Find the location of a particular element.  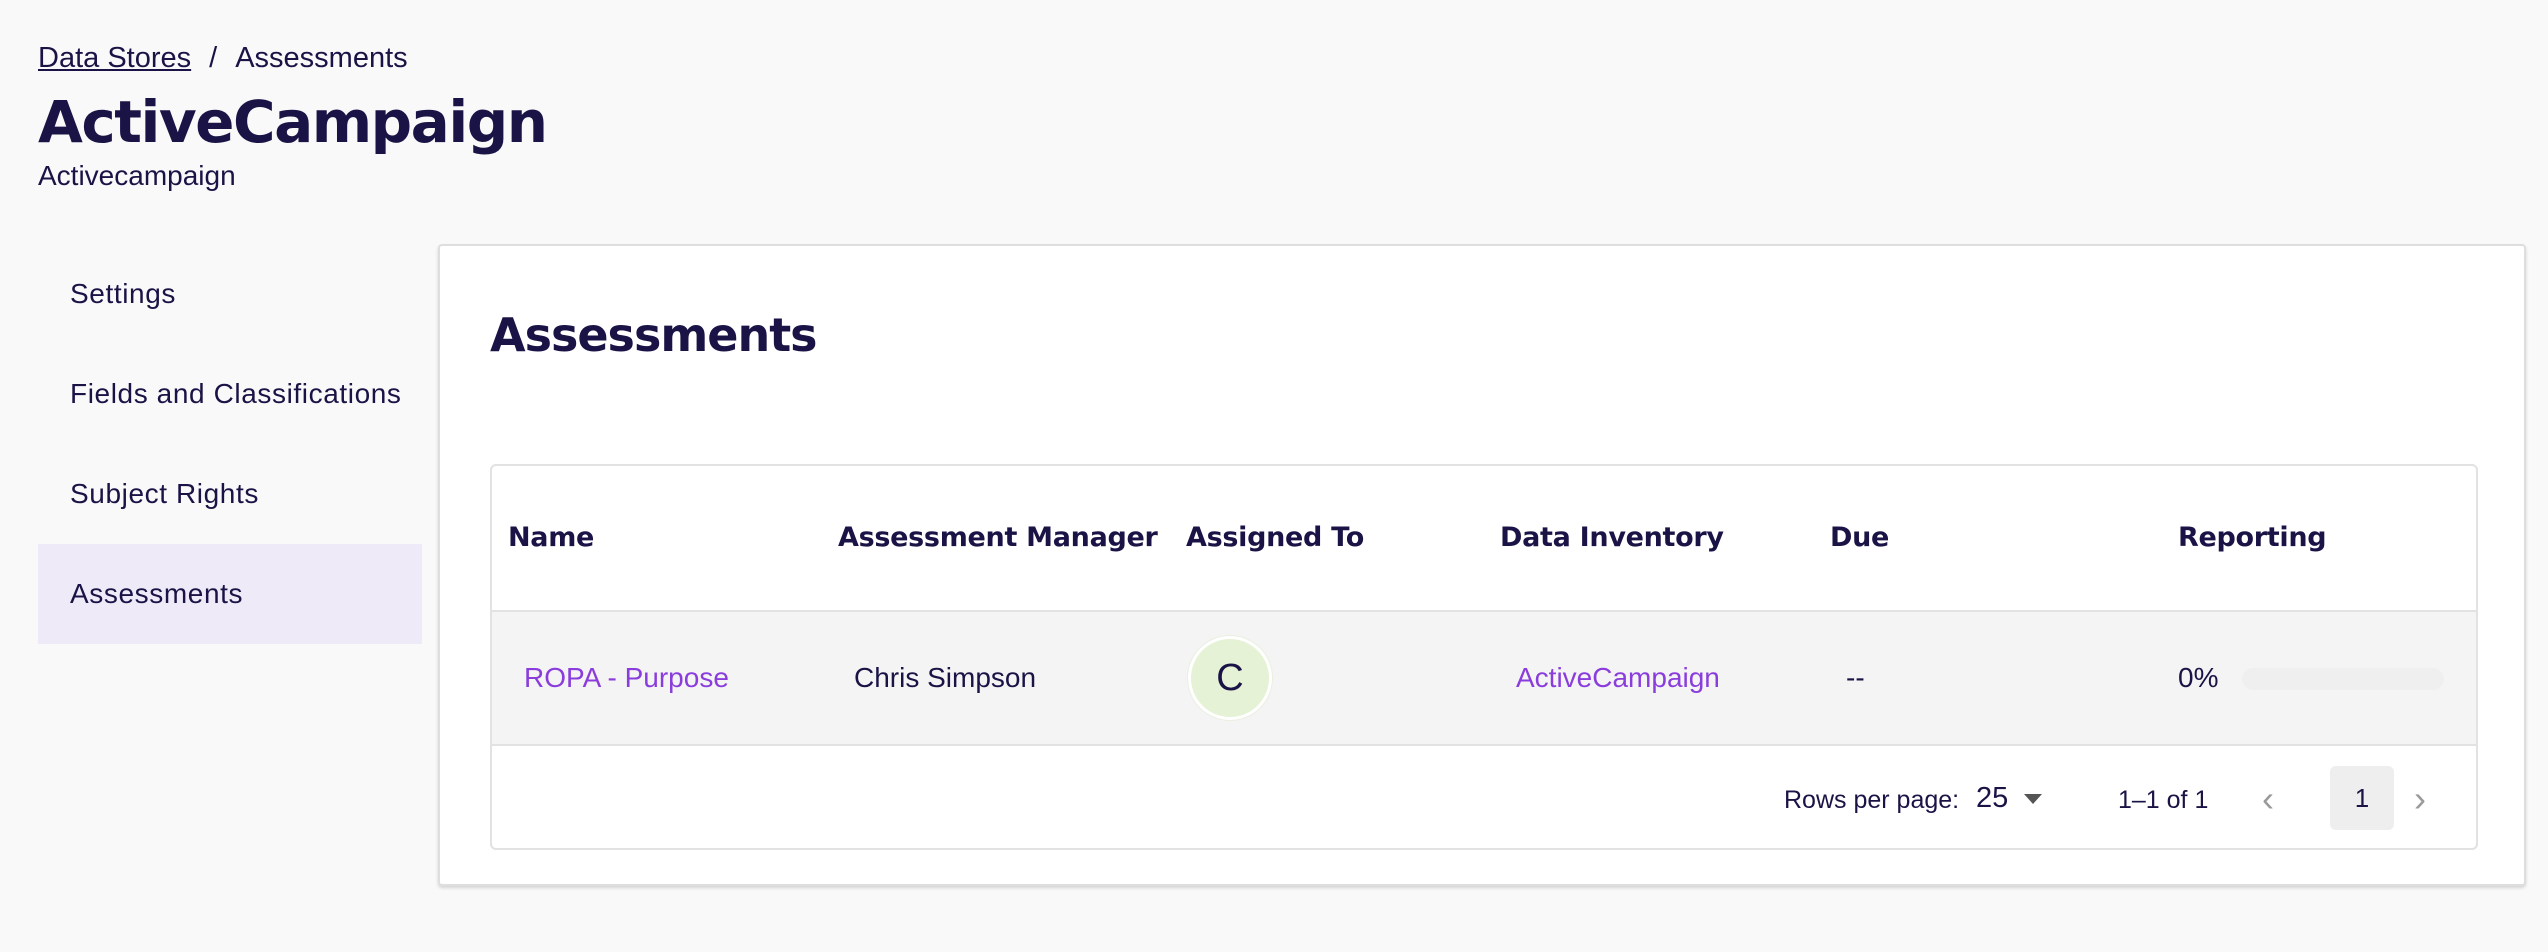

due-date: -- is located at coordinates (1855, 677).